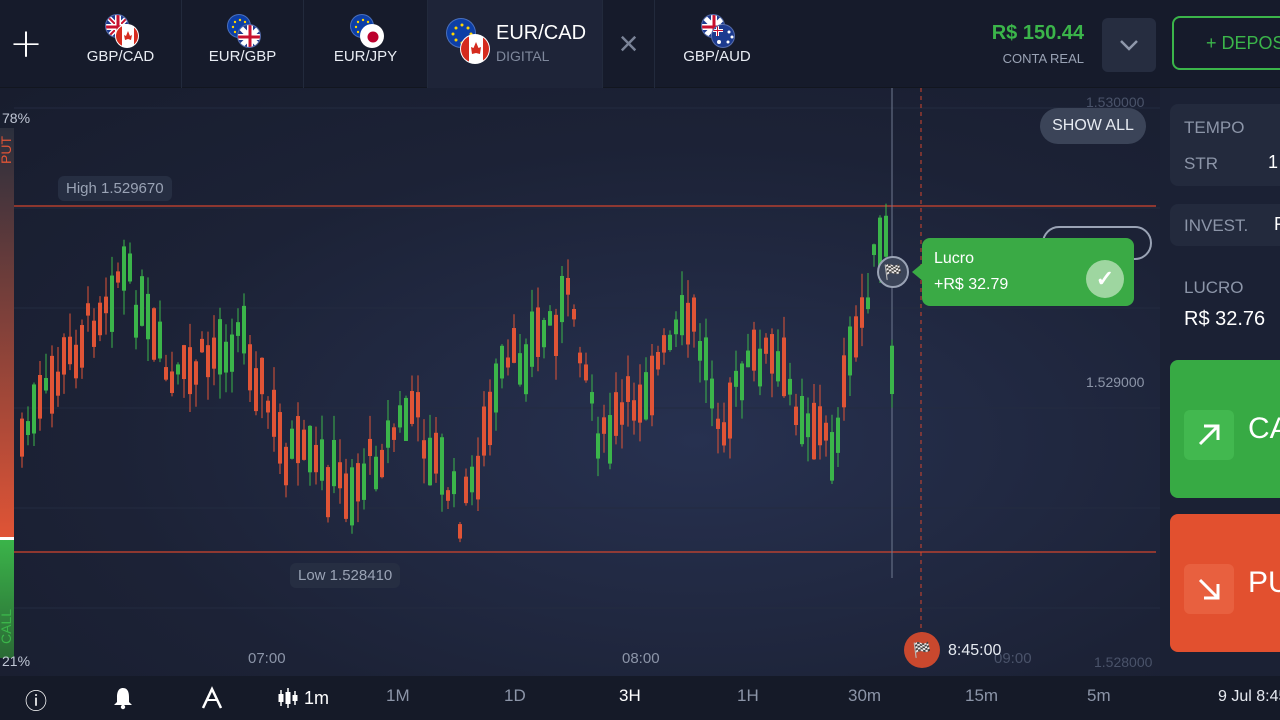  Describe the element at coordinates (26, 44) in the screenshot. I see `add-asset-button: +` at that location.